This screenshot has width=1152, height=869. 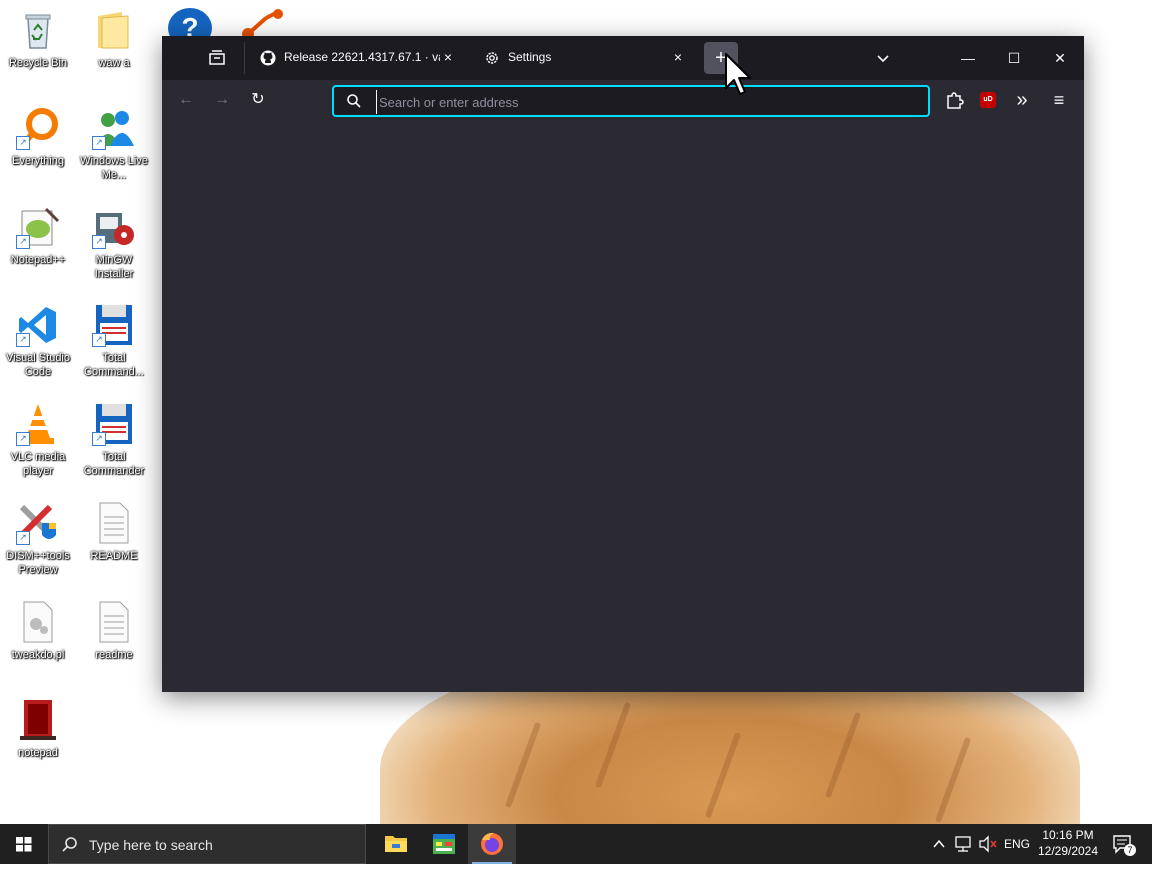 What do you see at coordinates (1060, 58) in the screenshot?
I see `close-window-button: ✕` at bounding box center [1060, 58].